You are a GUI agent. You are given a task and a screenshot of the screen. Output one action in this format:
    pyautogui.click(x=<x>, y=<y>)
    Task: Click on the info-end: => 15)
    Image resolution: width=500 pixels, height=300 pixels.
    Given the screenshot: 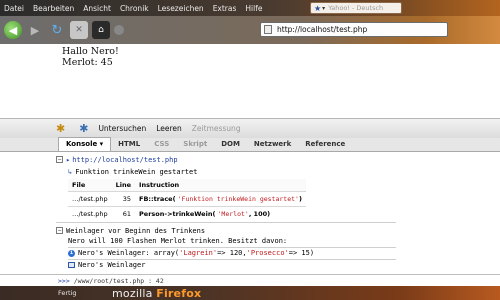 What is the action you would take?
    pyautogui.click(x=301, y=253)
    